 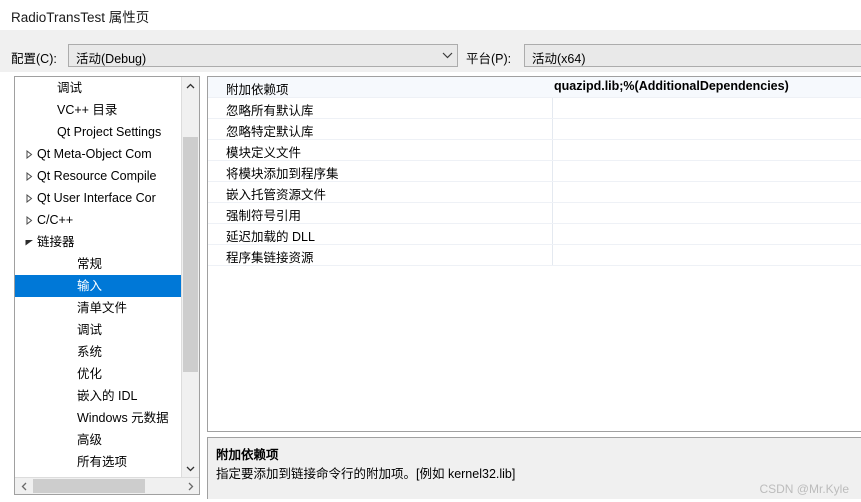 I want to click on tree-item-label: Qt Meta-Object Com, so click(x=94, y=154).